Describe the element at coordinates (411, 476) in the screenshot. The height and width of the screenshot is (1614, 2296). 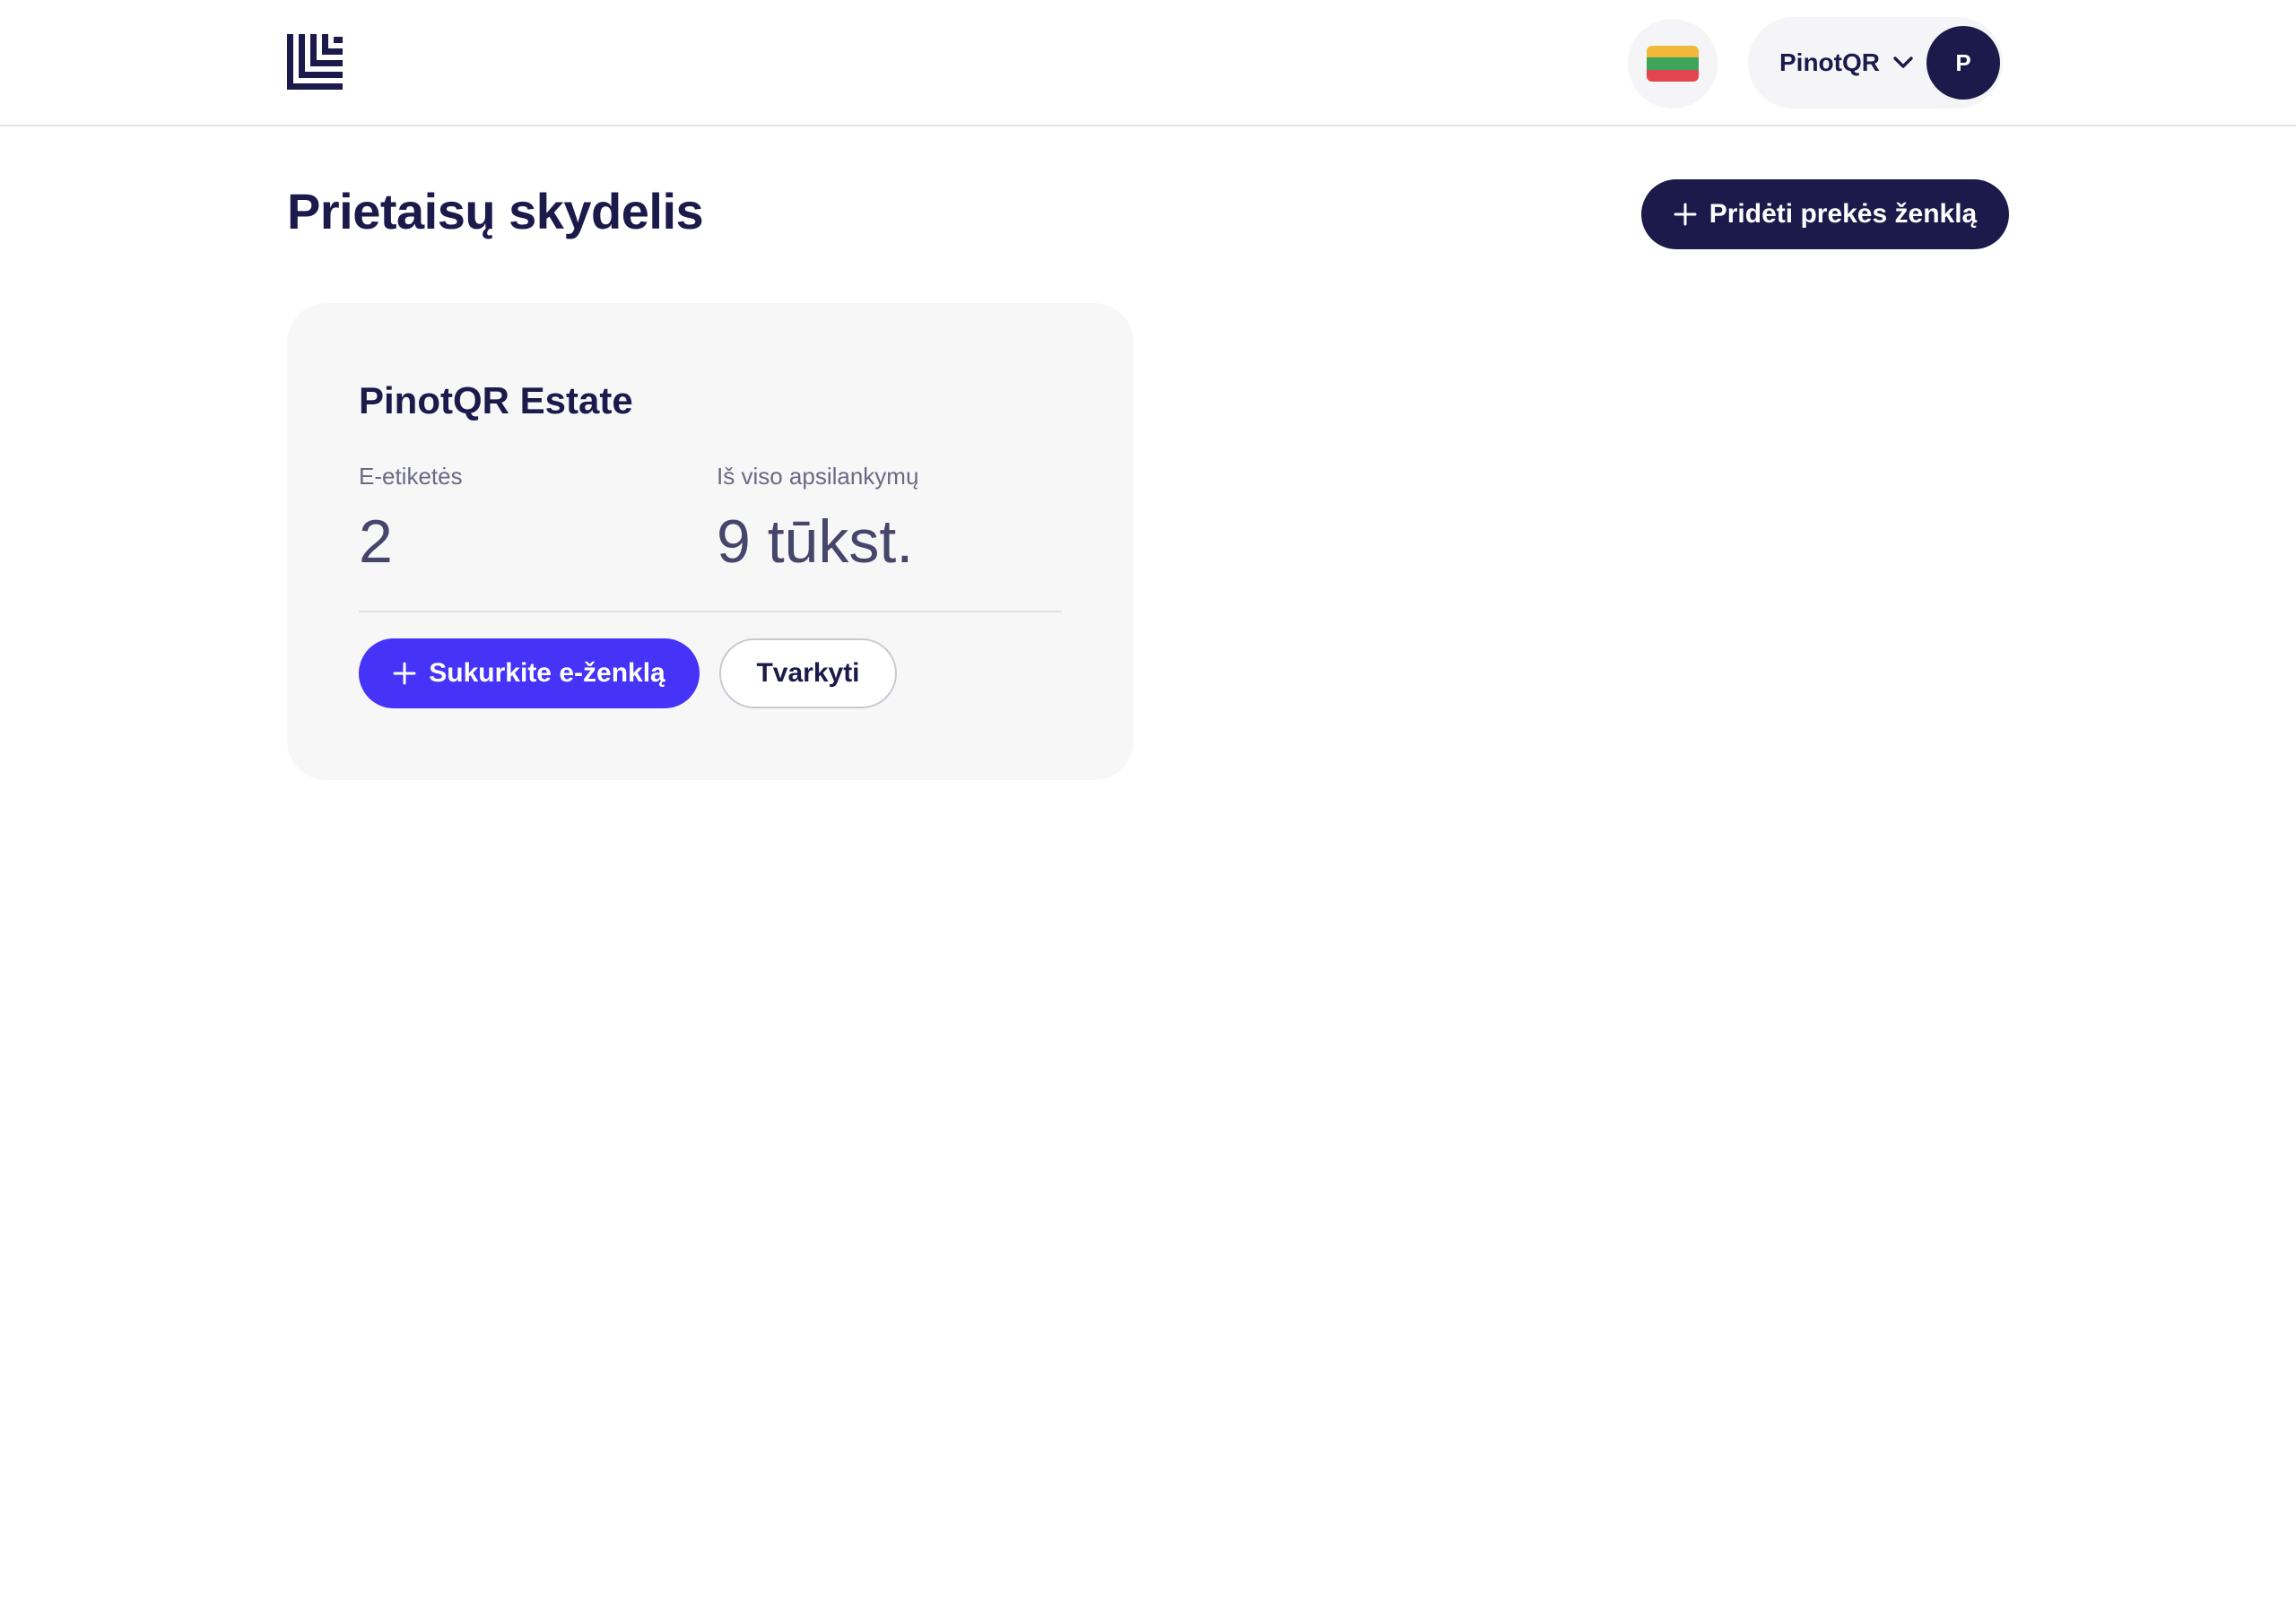
I see `e-labels-stat-label: E-etiketės` at that location.